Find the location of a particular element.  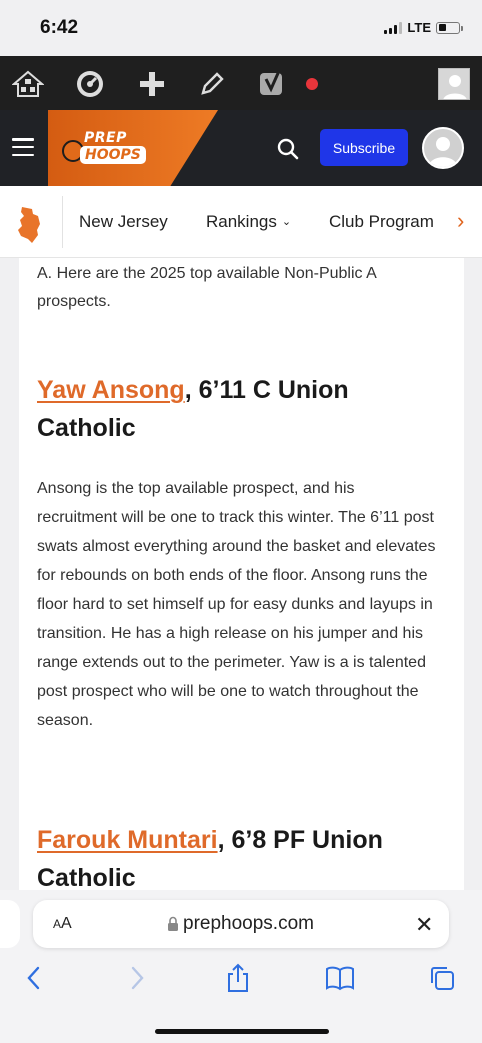

bookmarks-icon is located at coordinates (340, 978).